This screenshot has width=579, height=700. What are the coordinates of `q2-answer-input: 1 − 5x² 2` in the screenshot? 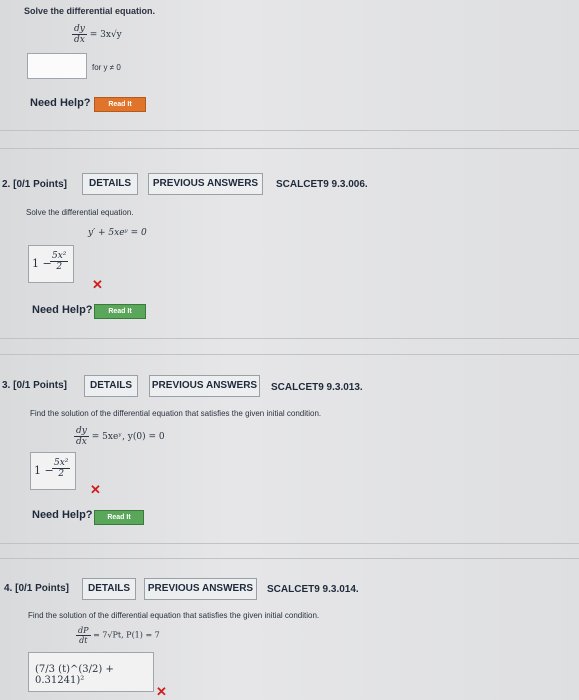 It's located at (51, 264).